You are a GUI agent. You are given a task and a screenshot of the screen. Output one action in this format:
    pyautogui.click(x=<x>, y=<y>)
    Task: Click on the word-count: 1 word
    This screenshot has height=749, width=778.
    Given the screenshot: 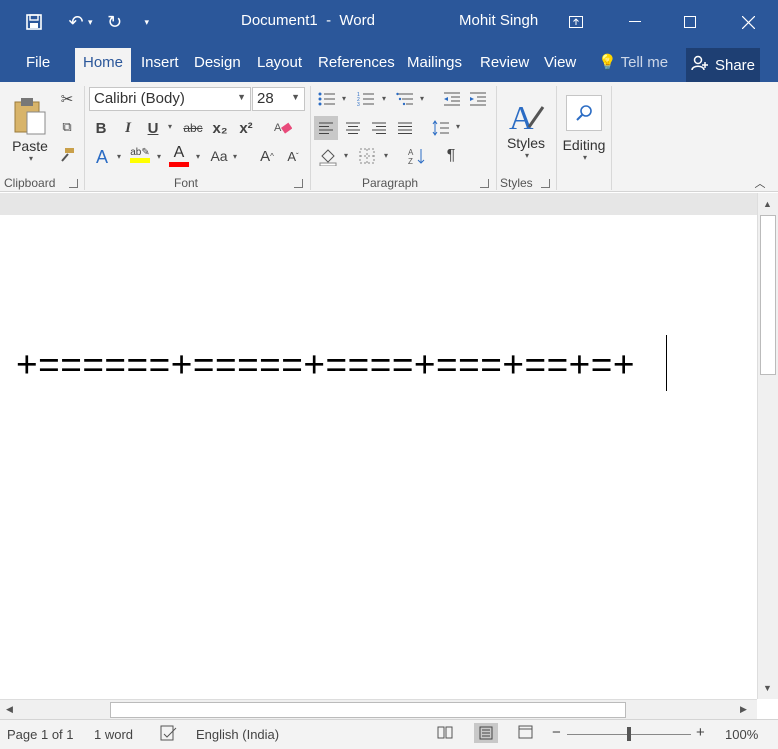 What is the action you would take?
    pyautogui.click(x=113, y=734)
    